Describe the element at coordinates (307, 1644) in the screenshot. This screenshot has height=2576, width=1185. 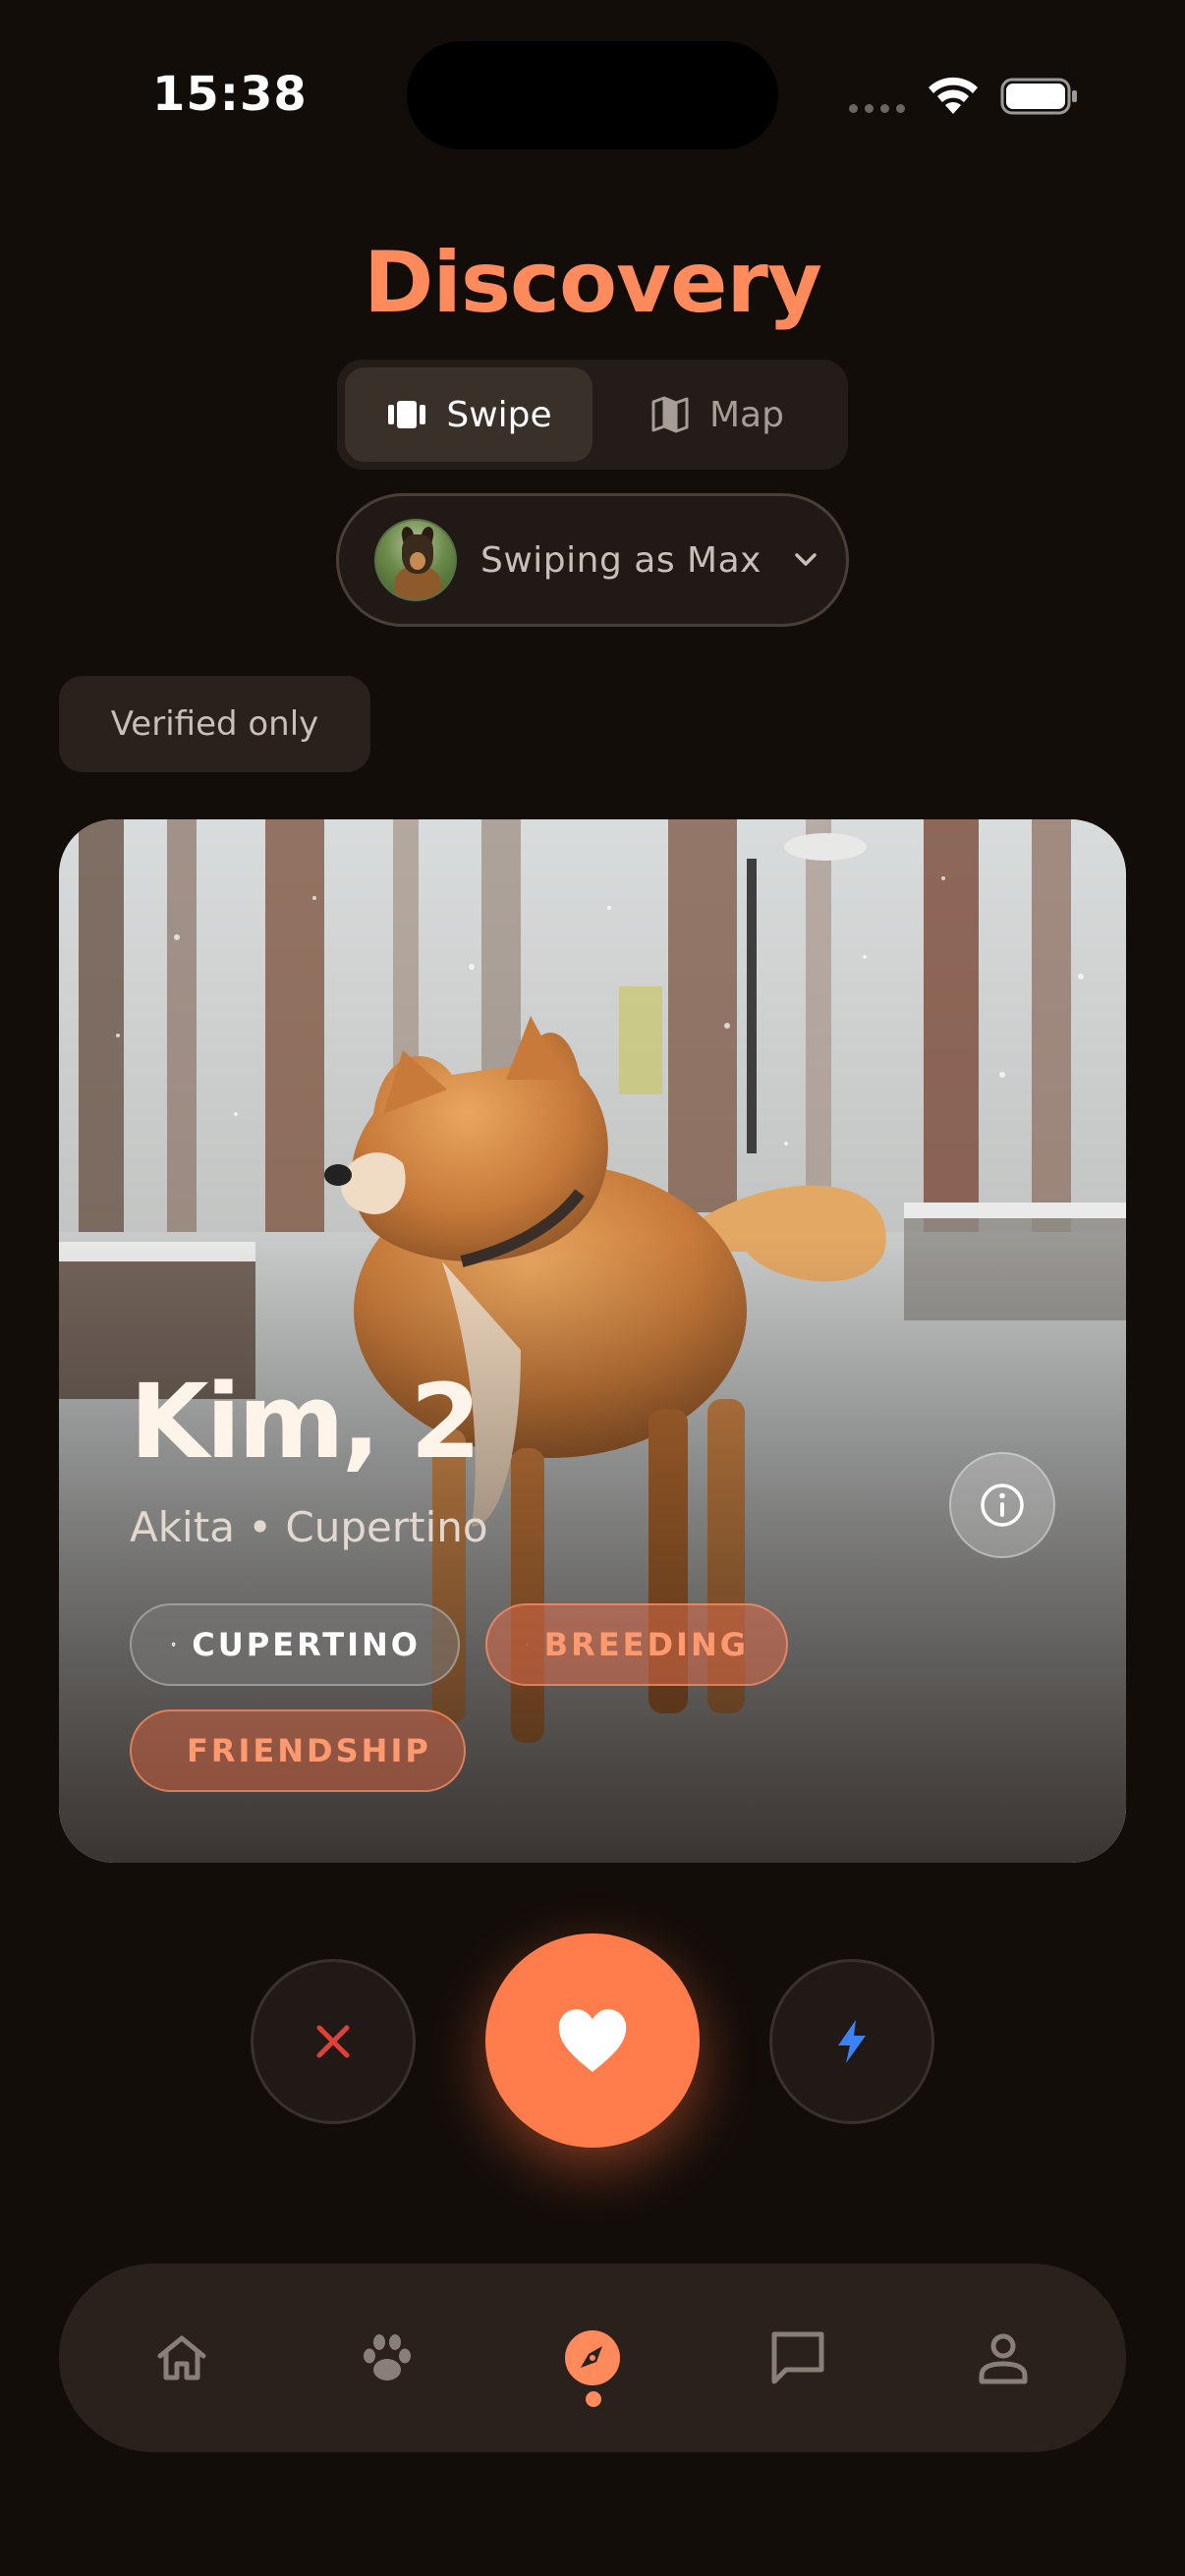
I see `chip-location-label: CUPERTINO` at that location.